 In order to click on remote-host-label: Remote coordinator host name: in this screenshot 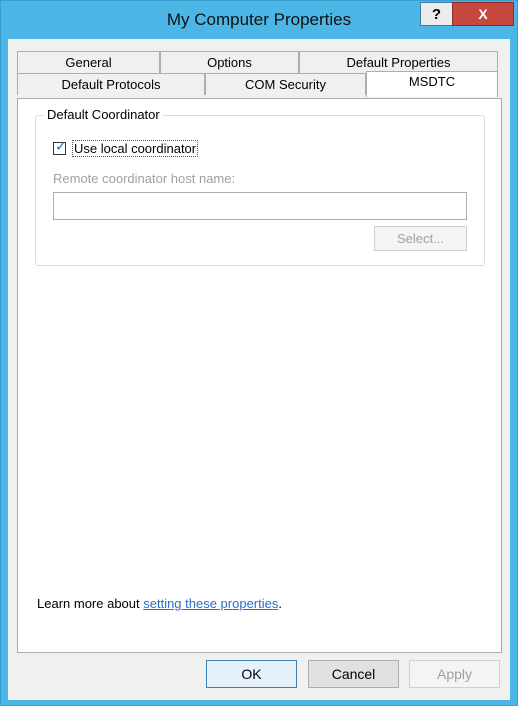, I will do `click(144, 178)`.